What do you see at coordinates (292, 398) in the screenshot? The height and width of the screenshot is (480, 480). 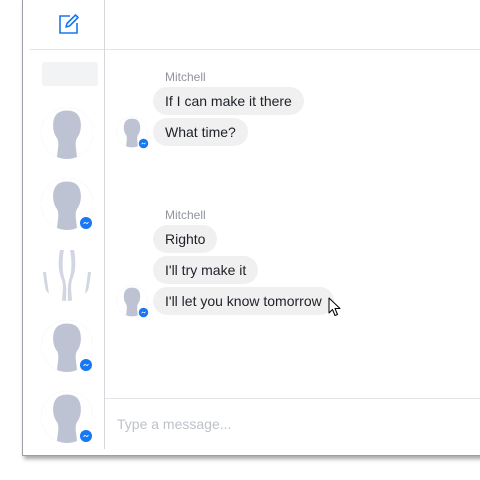 I see `composer-divider` at bounding box center [292, 398].